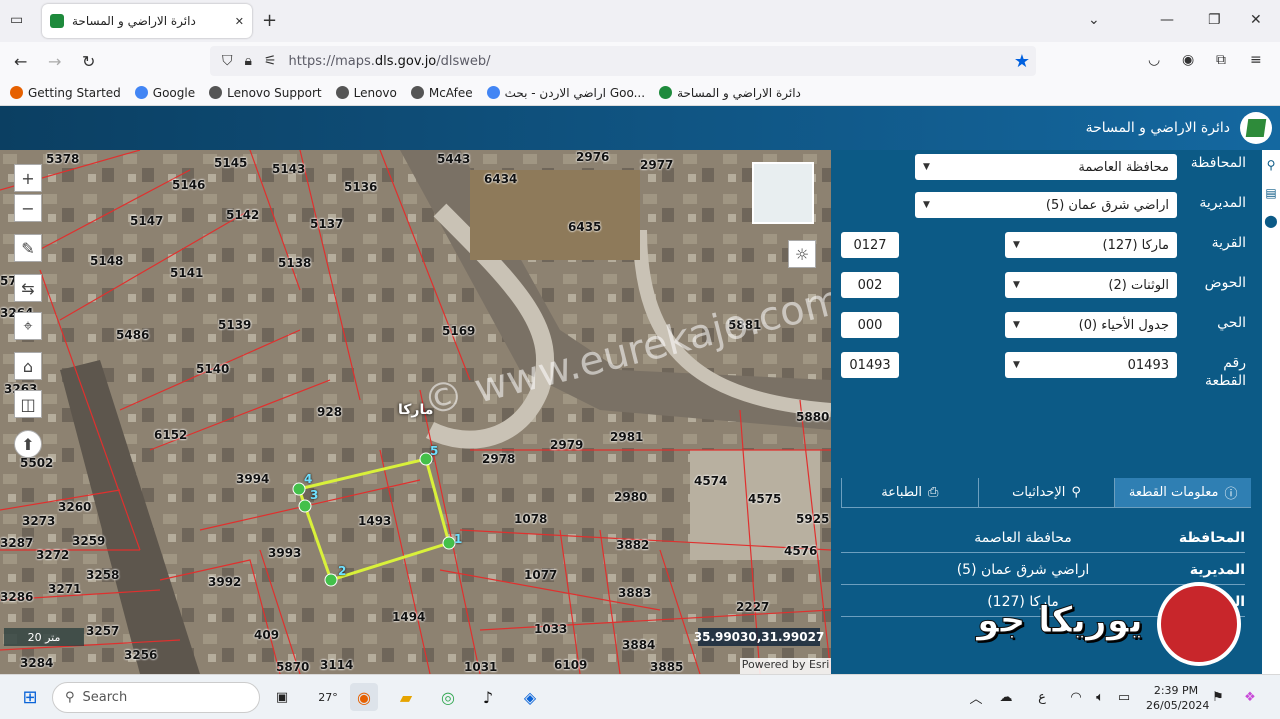 This screenshot has width=1280, height=719. What do you see at coordinates (976, 697) in the screenshot?
I see `chevron-up-icon: ︿` at bounding box center [976, 697].